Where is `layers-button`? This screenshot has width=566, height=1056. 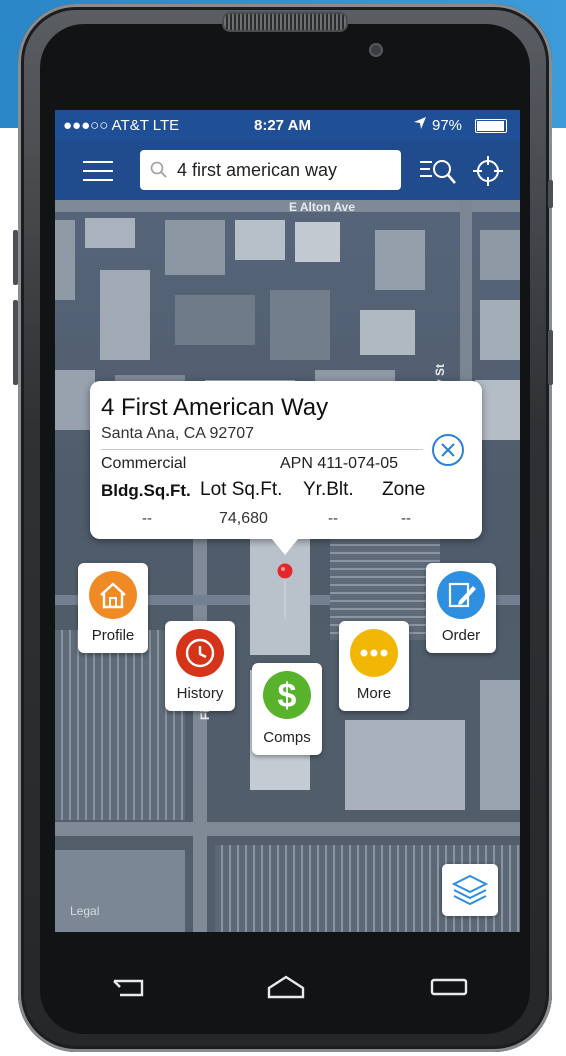
layers-button is located at coordinates (470, 890).